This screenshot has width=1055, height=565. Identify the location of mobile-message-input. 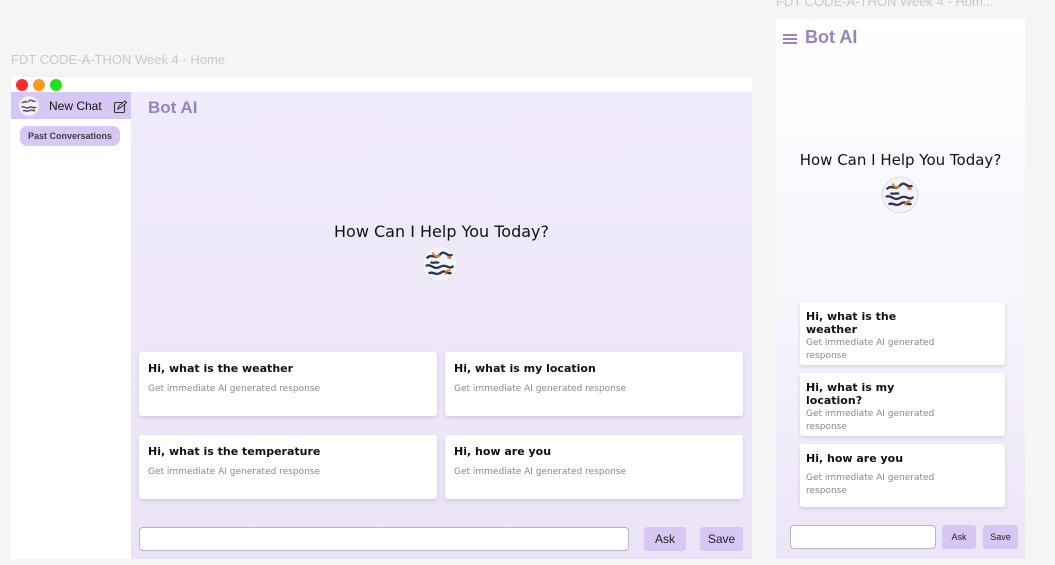
(863, 537).